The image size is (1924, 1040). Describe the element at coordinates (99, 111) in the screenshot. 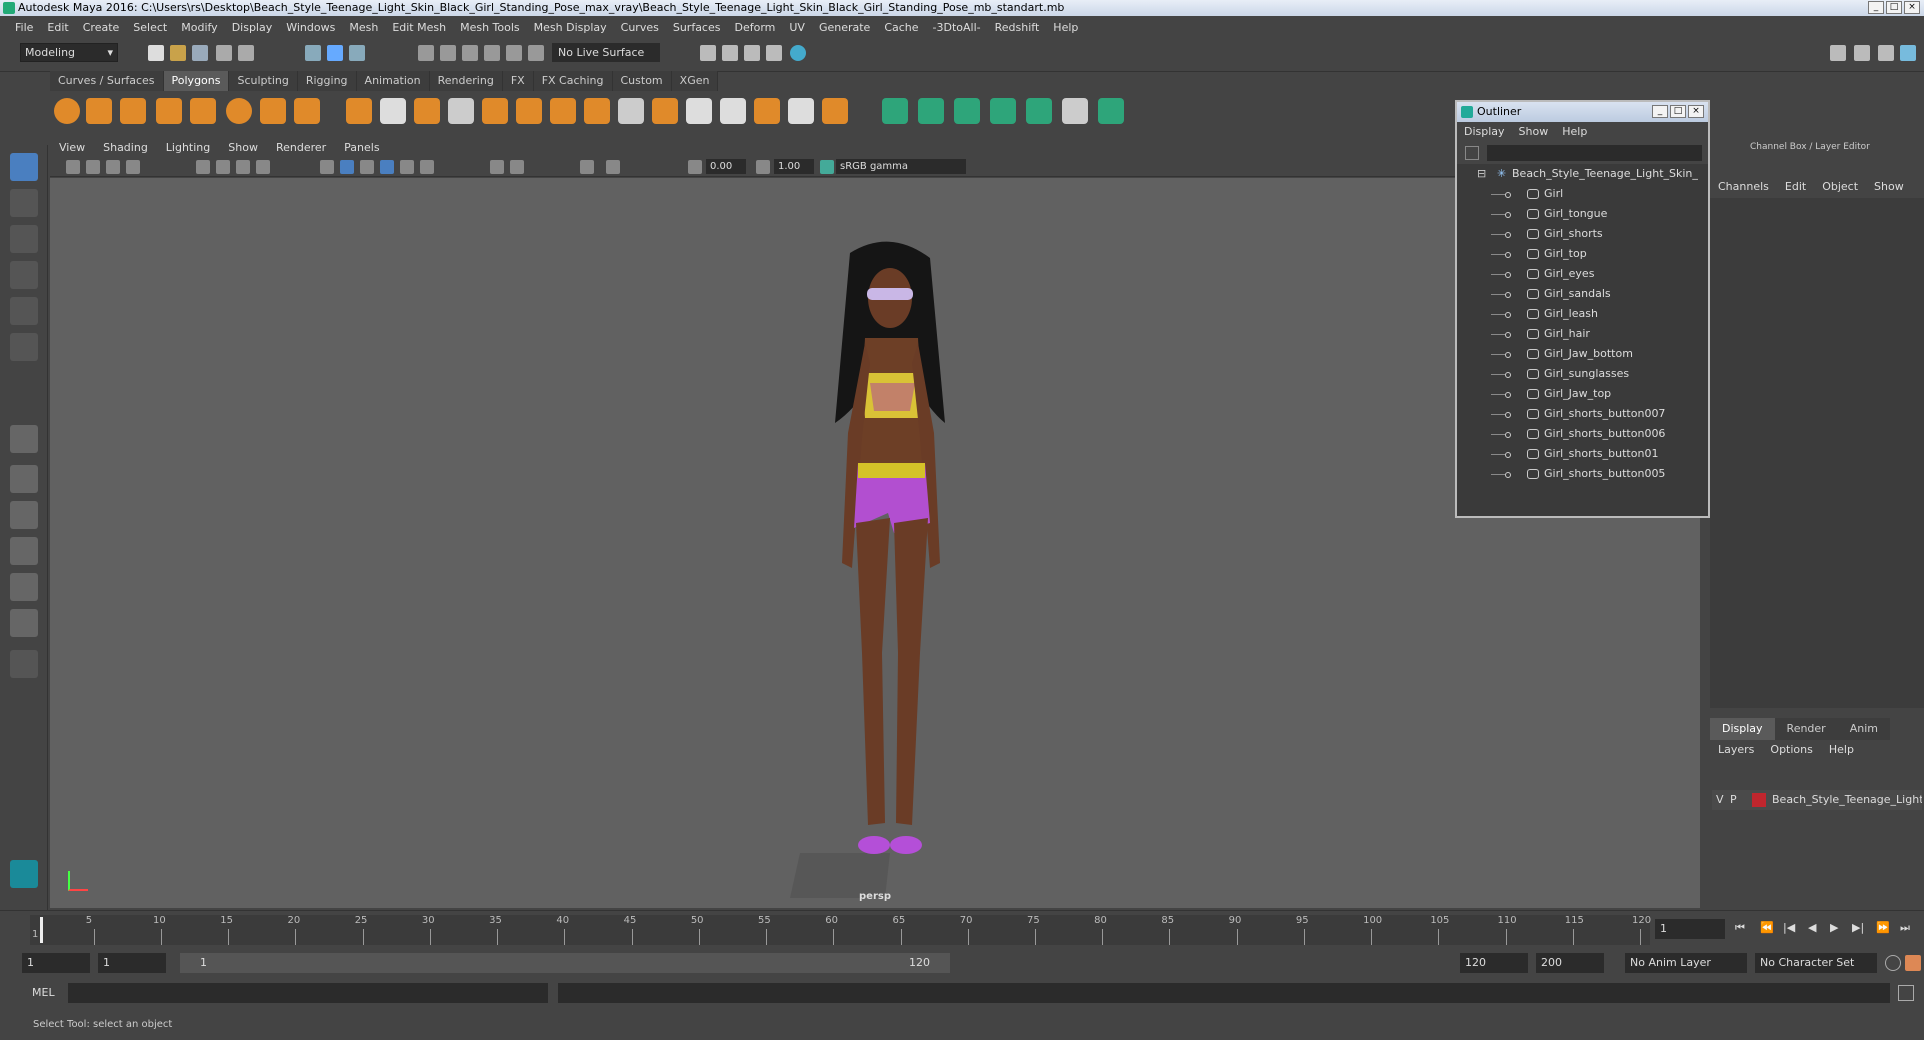

I see `poly-cube-icon` at that location.